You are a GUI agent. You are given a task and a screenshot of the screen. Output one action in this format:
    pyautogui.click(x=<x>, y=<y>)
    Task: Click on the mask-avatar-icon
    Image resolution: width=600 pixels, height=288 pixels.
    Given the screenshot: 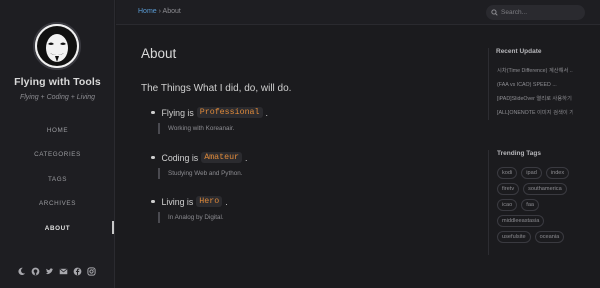 What is the action you would take?
    pyautogui.click(x=57, y=46)
    